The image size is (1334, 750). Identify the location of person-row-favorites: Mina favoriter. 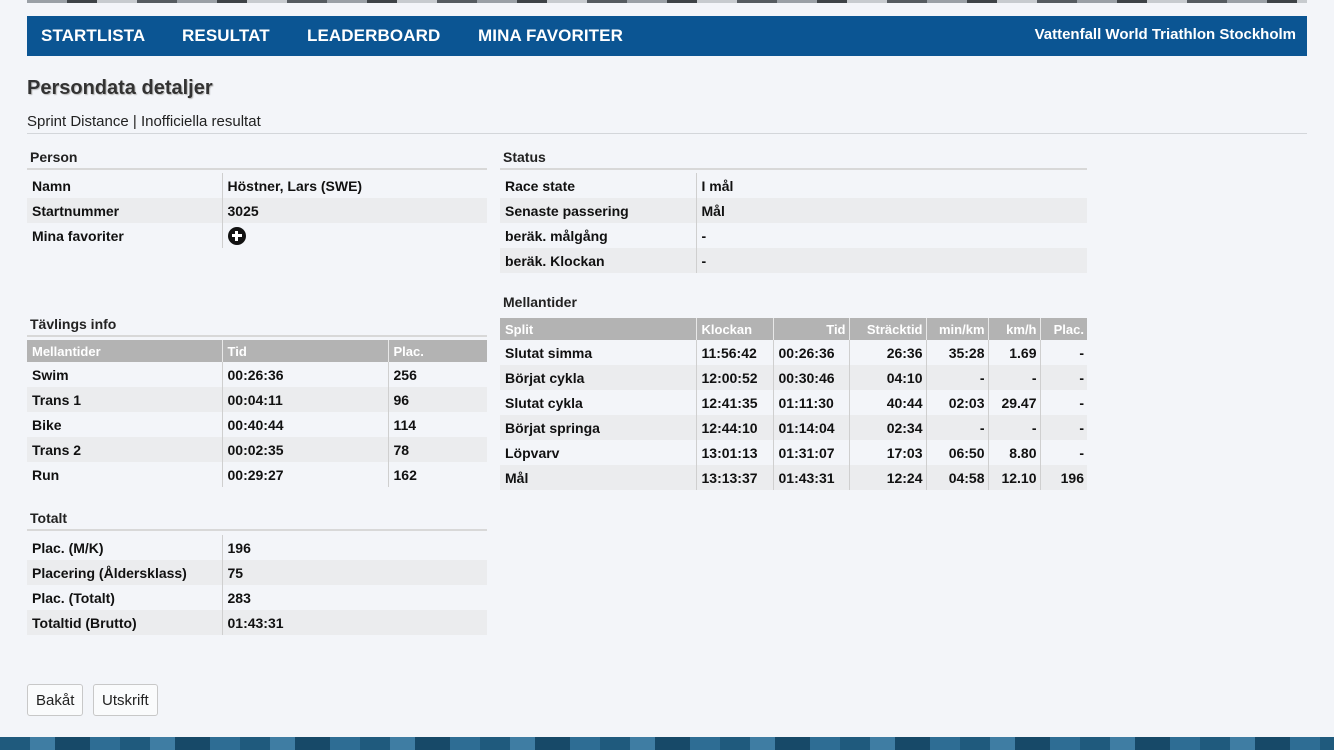
(257, 235).